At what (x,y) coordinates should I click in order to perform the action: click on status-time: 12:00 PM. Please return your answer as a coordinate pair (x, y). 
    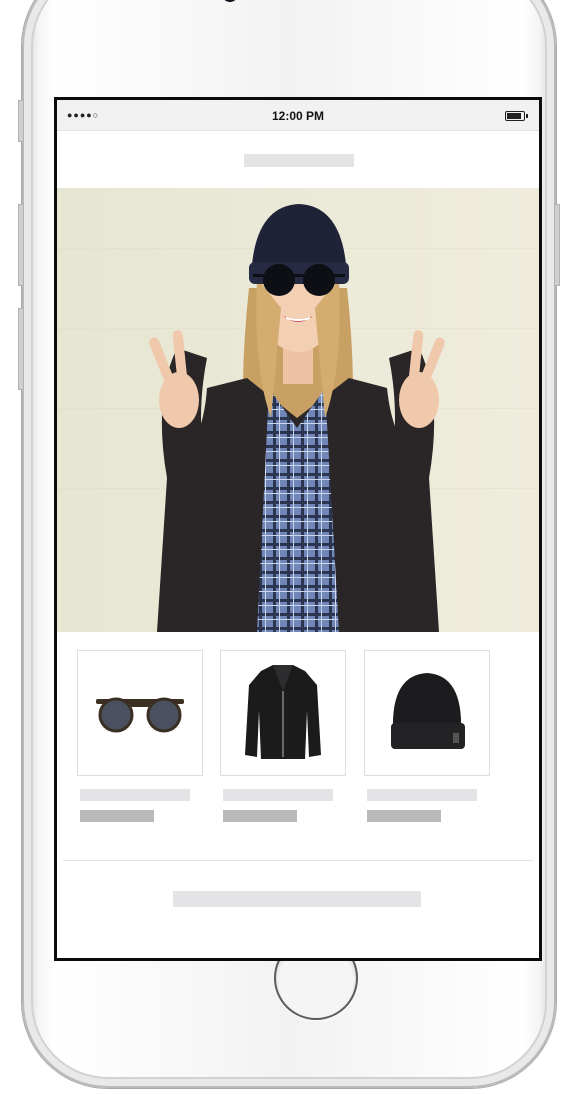
    Looking at the image, I should click on (298, 116).